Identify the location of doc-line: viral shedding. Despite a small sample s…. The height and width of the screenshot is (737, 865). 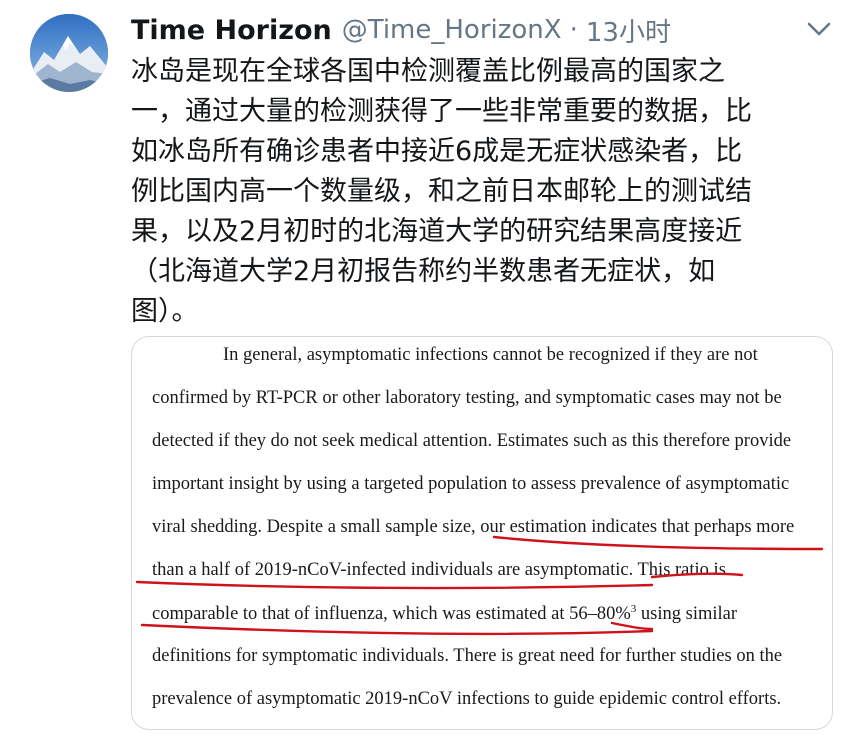
(473, 527).